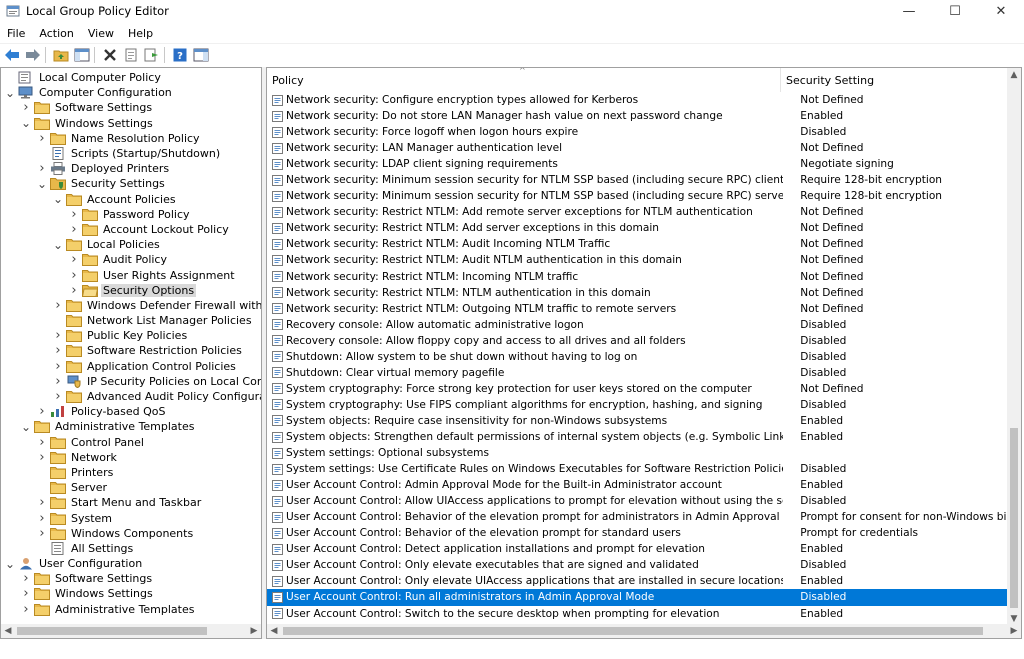 This screenshot has width=1024, height=659. Describe the element at coordinates (131, 168) in the screenshot. I see `tree-item: › Deployed Printers` at that location.